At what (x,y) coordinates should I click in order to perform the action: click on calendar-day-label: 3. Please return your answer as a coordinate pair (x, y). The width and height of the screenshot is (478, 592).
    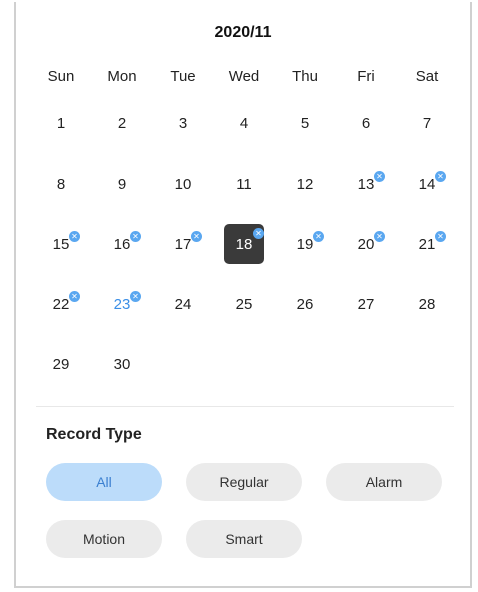
    Looking at the image, I should click on (183, 123).